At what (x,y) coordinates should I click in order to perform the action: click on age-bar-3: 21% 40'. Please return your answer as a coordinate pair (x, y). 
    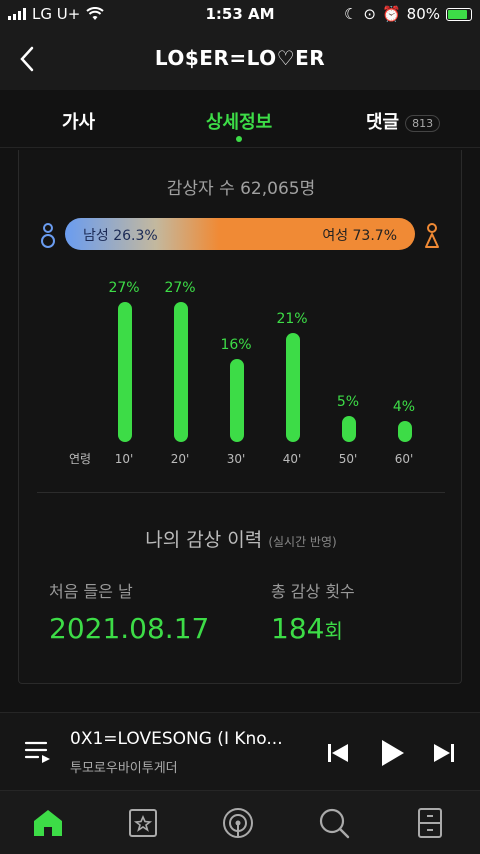
    Looking at the image, I should click on (292, 370).